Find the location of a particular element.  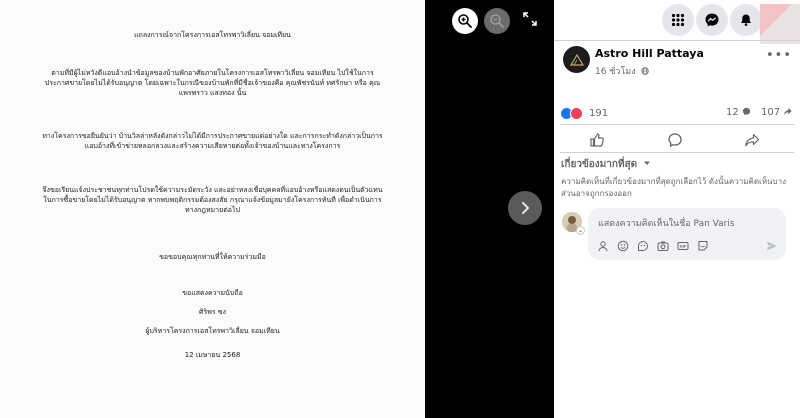

document-signer: ศิริพร ซง is located at coordinates (212, 312).